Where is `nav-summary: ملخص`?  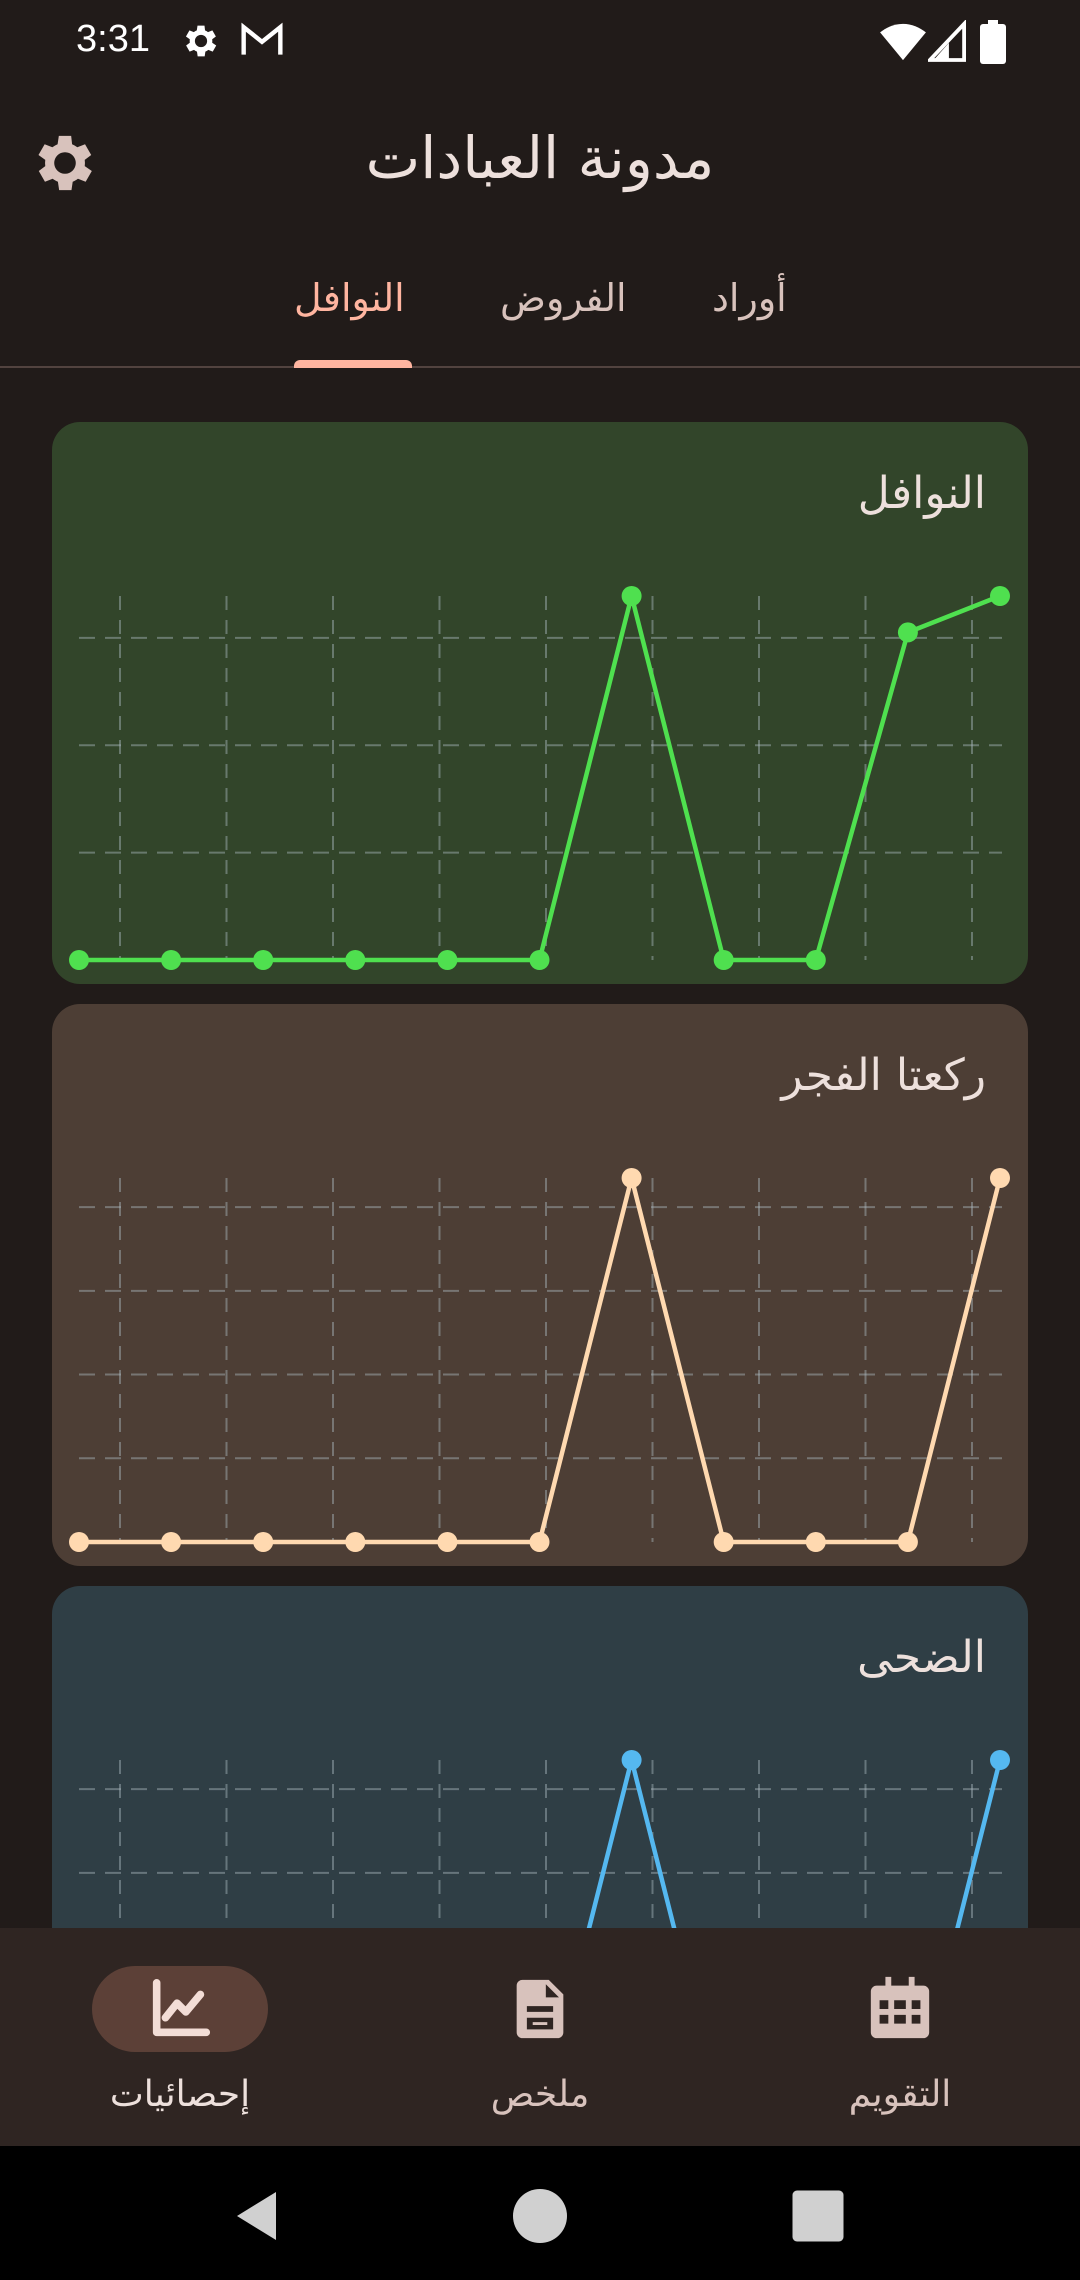 nav-summary: ملخص is located at coordinates (540, 2037).